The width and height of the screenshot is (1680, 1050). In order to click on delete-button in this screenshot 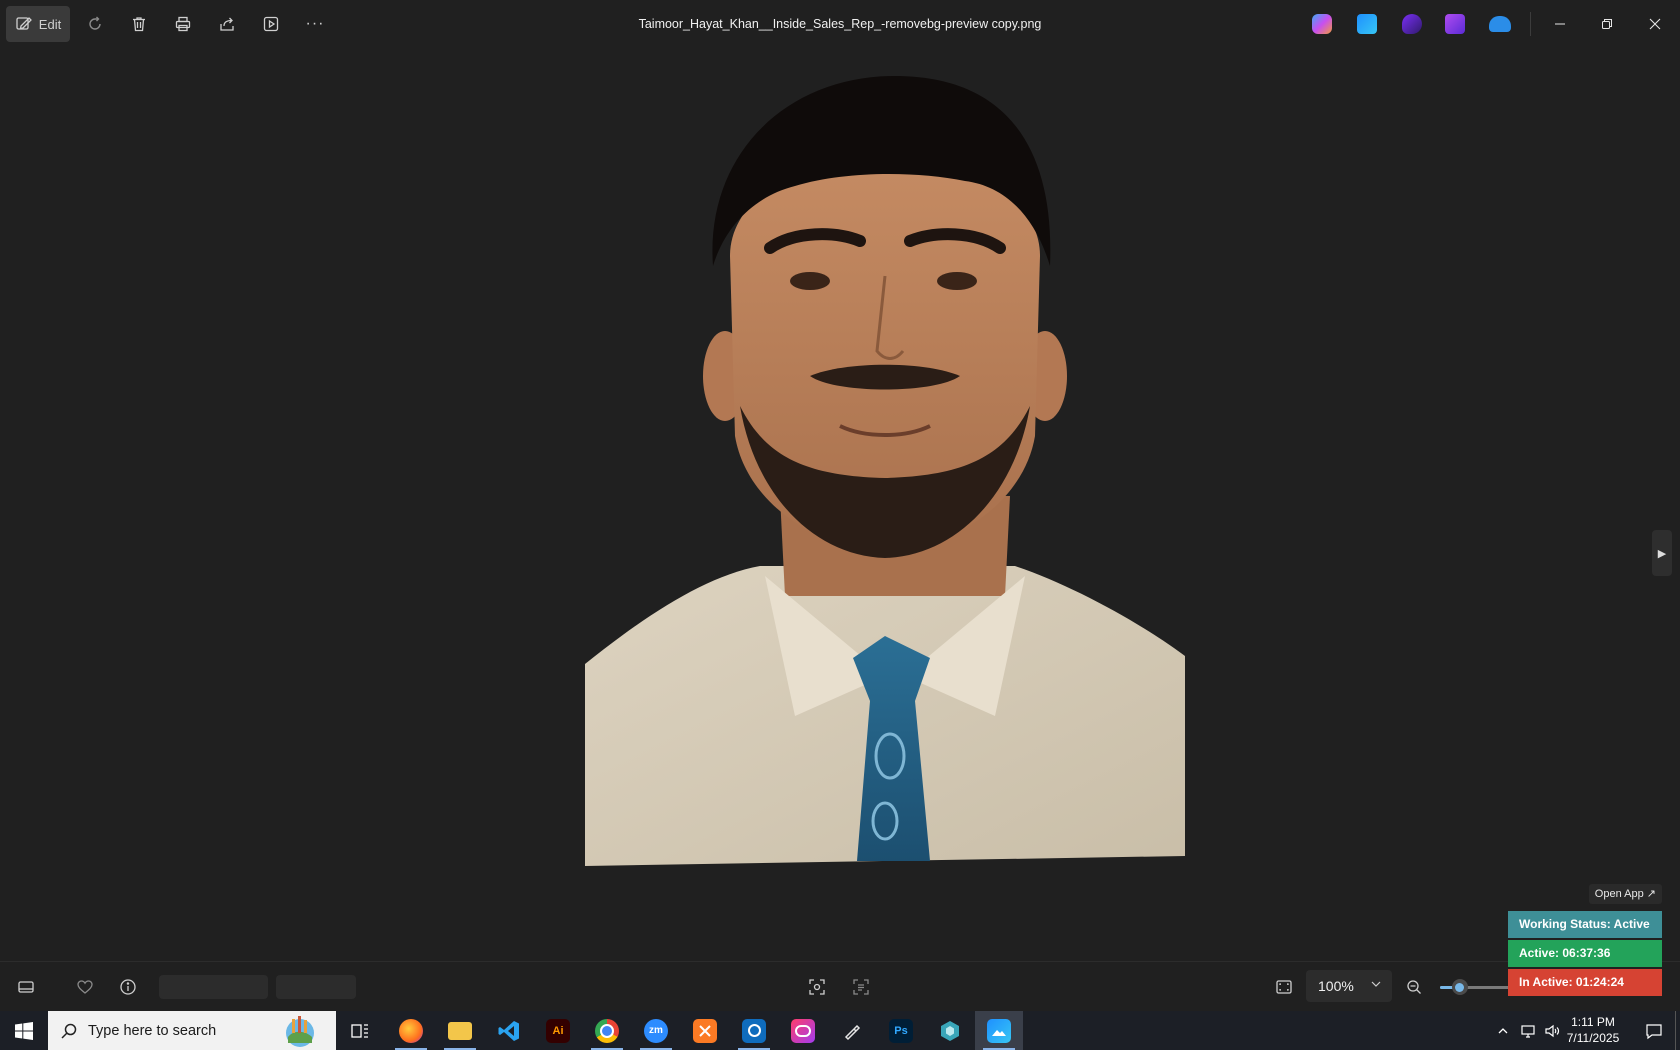, I will do `click(139, 24)`.